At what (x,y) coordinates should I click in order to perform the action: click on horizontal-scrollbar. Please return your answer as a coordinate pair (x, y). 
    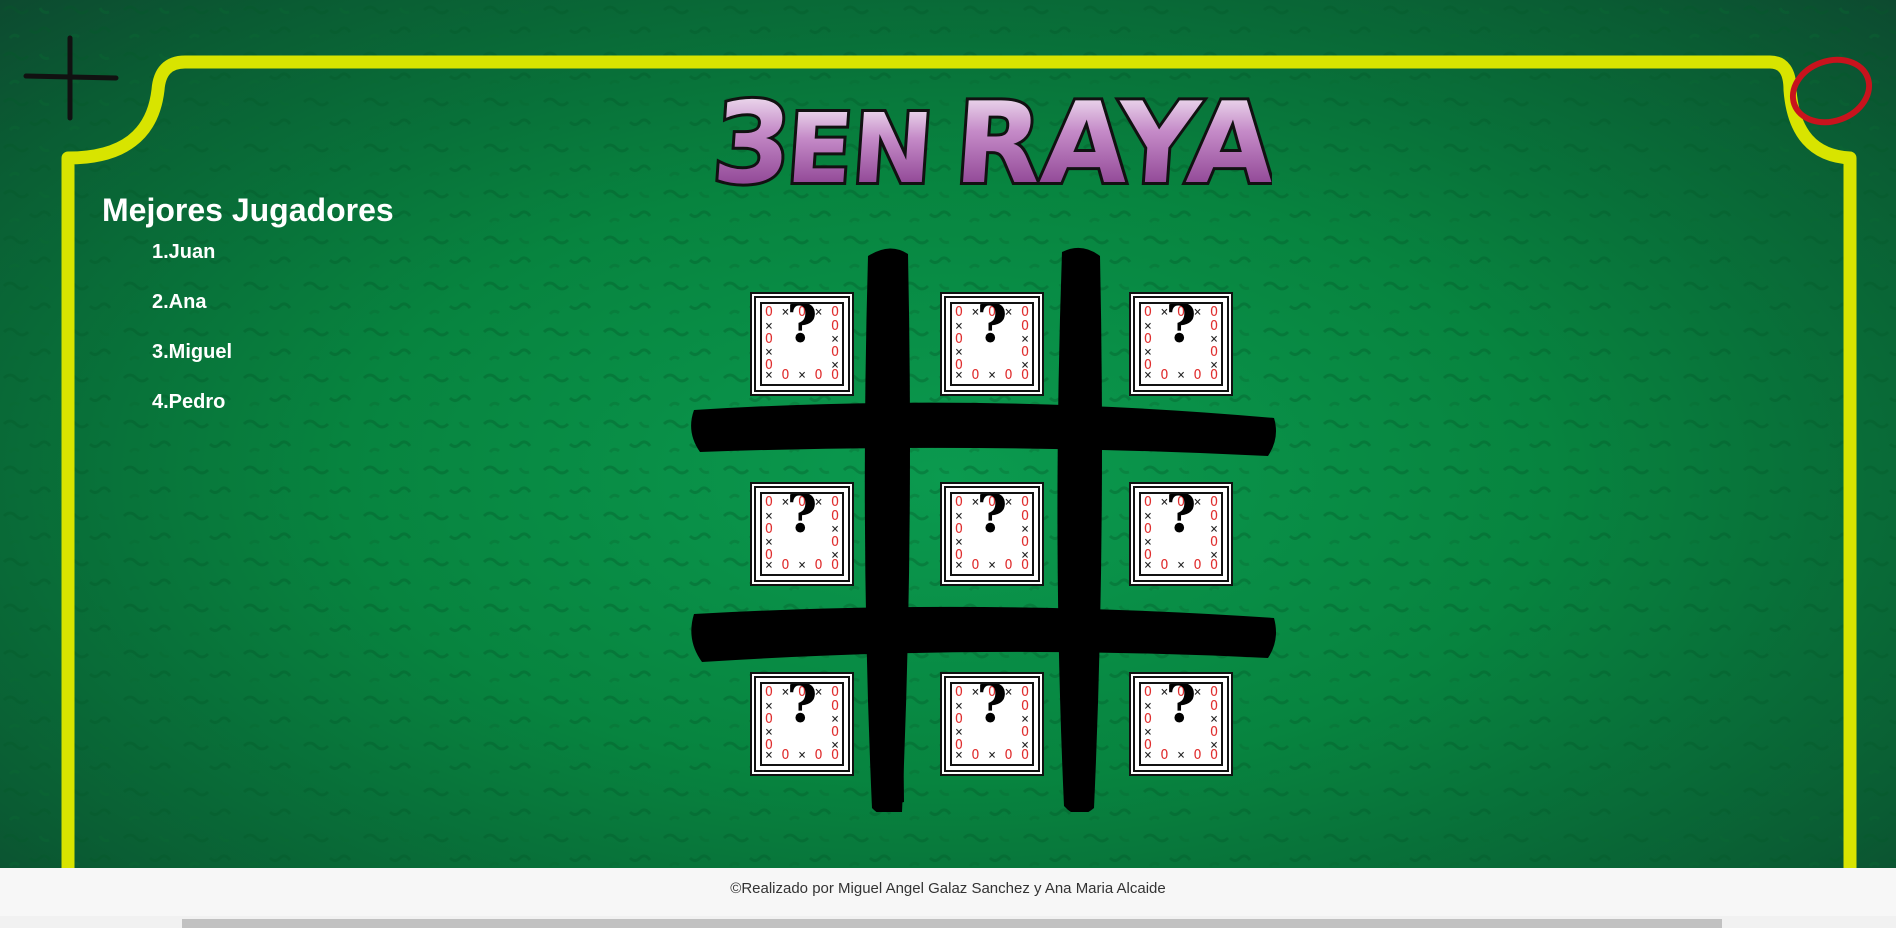
    Looking at the image, I should click on (948, 922).